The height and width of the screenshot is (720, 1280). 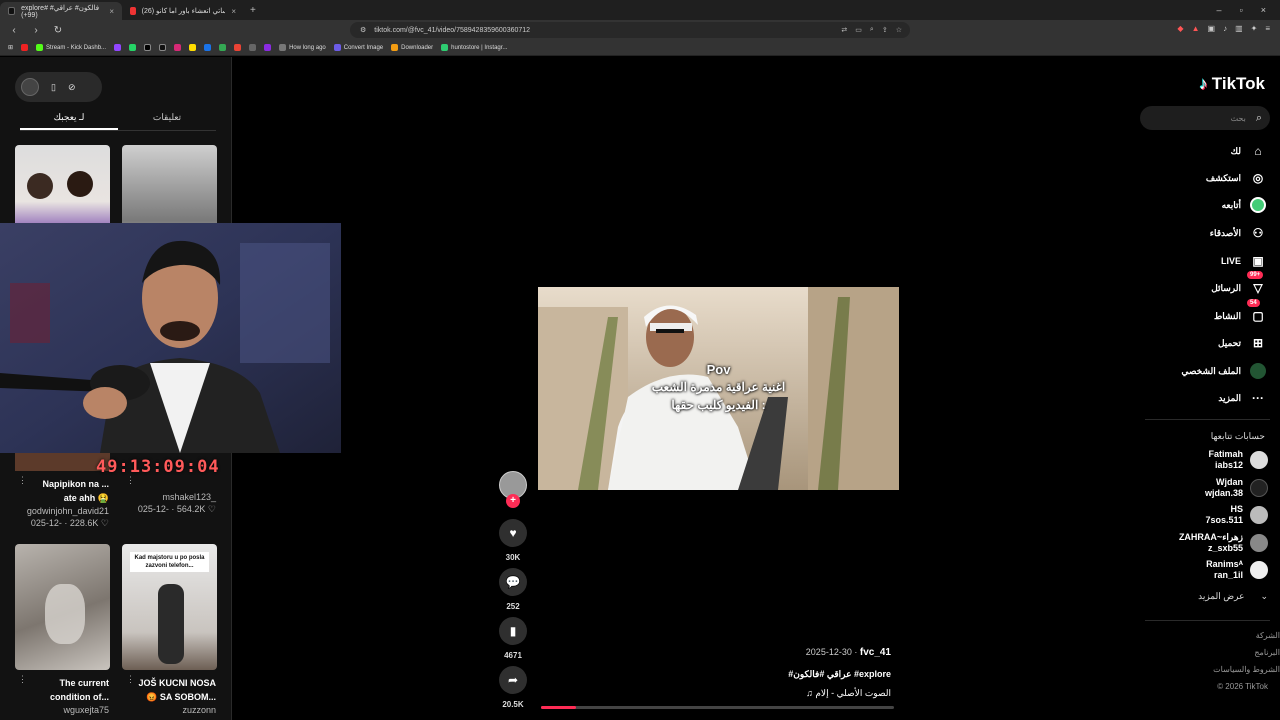 I want to click on following-account: HS 7sos.511, so click(x=1236, y=515).